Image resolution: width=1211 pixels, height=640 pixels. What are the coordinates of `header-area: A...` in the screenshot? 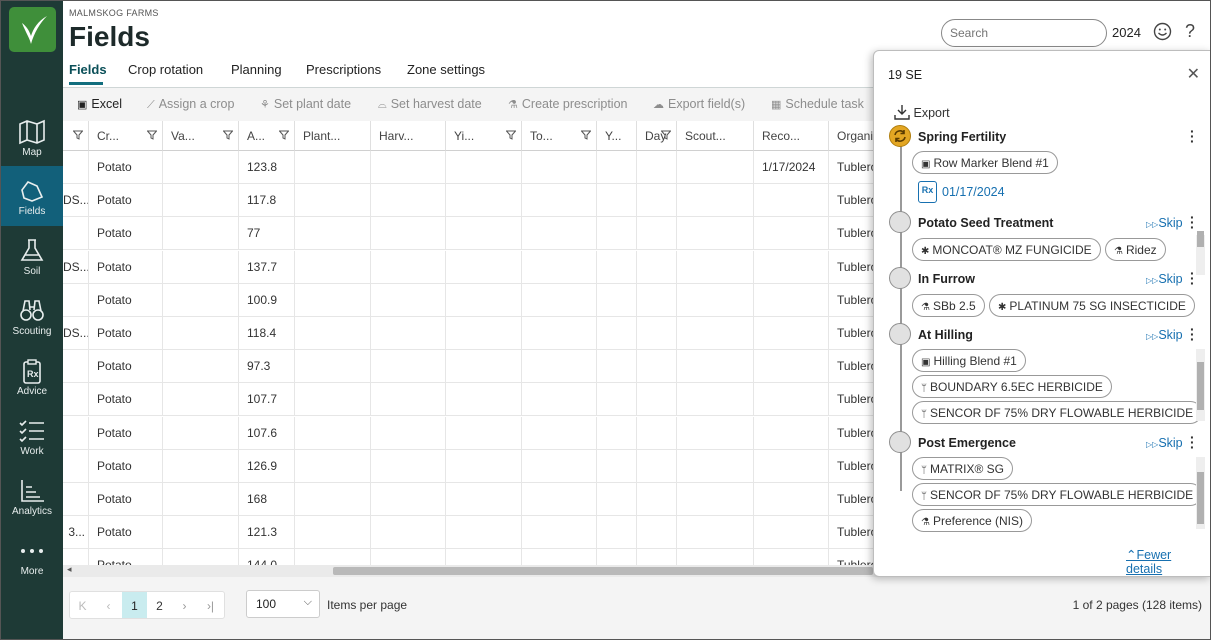 It's located at (267, 136).